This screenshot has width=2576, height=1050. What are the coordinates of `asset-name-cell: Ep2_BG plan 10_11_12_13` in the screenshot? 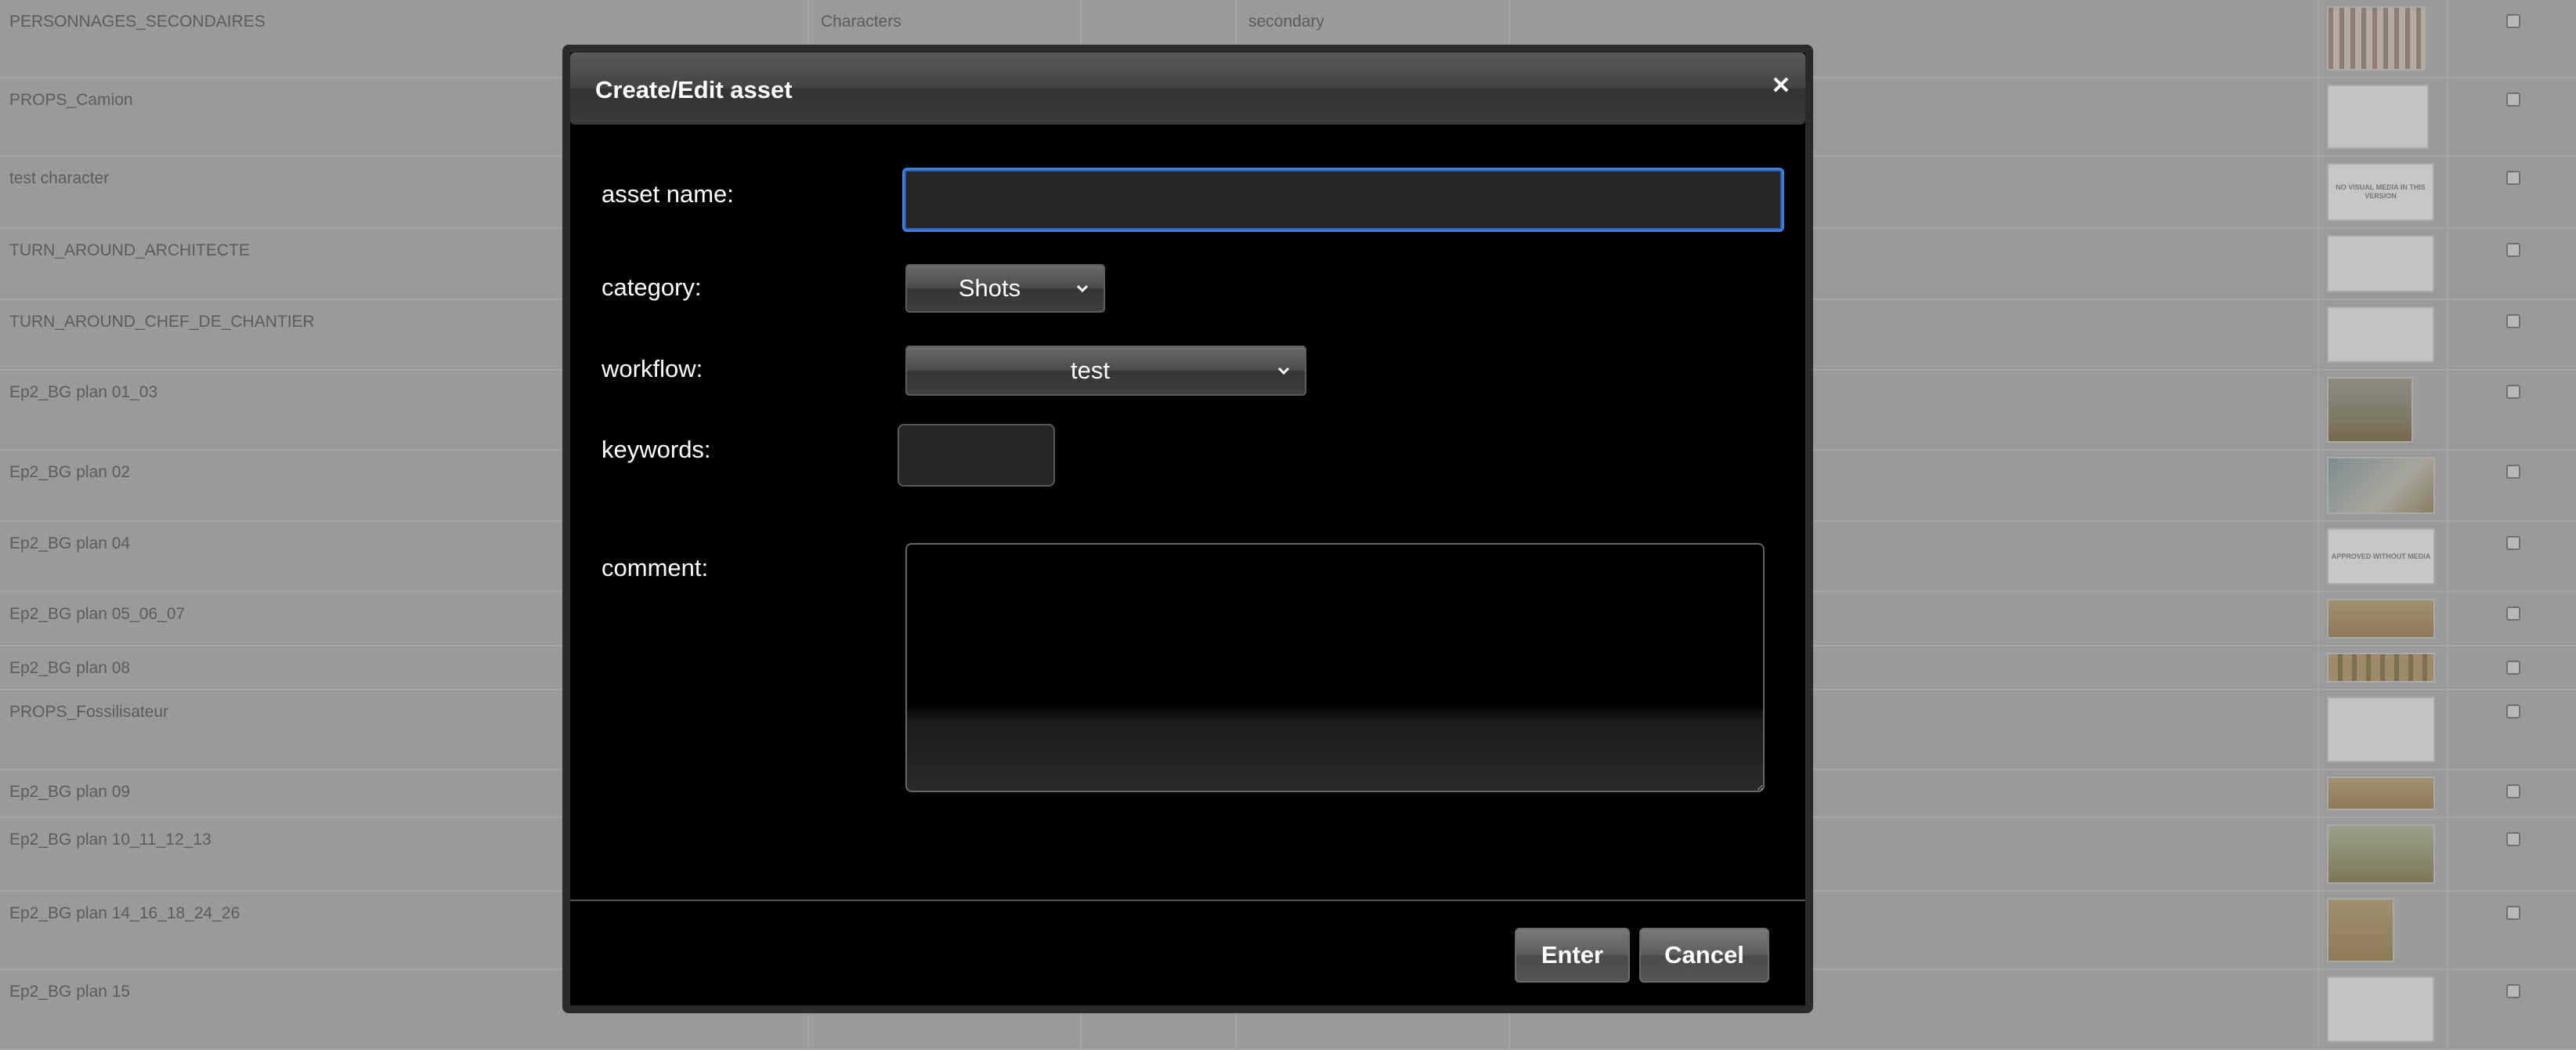 It's located at (110, 840).